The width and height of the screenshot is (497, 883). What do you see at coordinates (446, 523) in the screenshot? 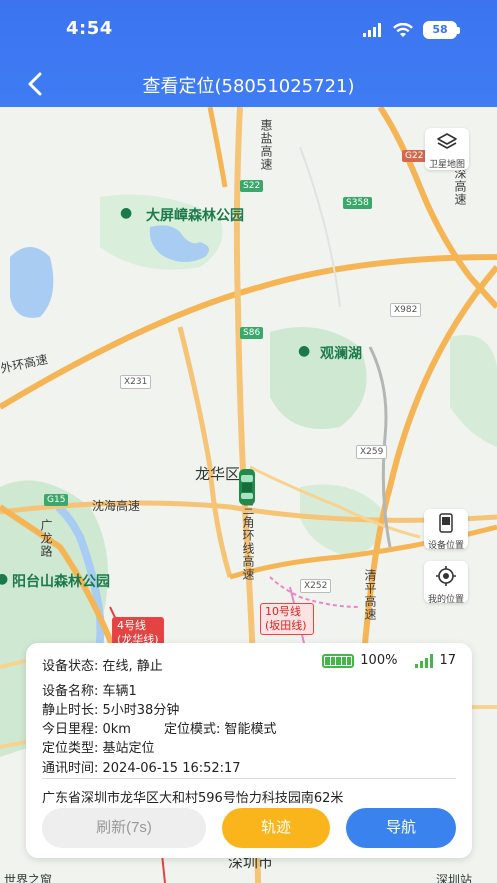
I see `device-icon` at bounding box center [446, 523].